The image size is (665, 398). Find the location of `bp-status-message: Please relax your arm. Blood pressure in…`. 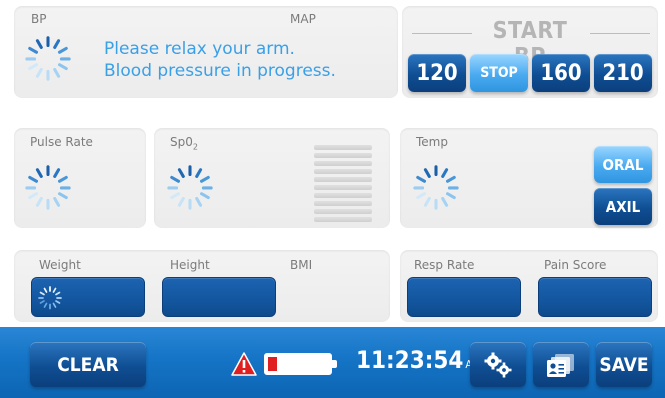

bp-status-message: Please relax your arm. Blood pressure in… is located at coordinates (220, 60).